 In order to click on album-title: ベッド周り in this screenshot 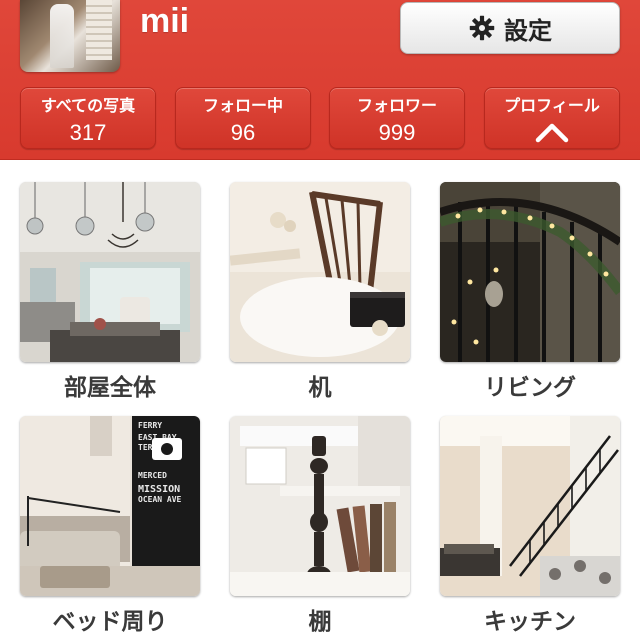, I will do `click(110, 622)`.